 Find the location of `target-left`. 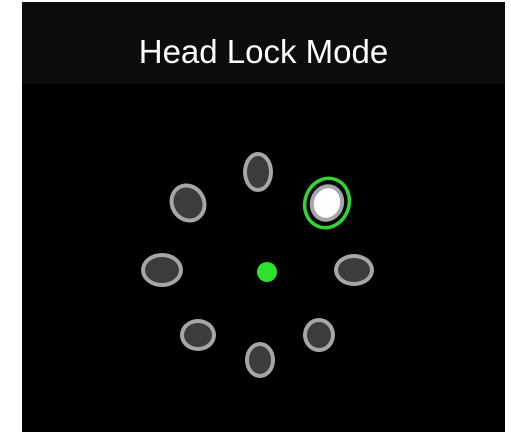

target-left is located at coordinates (162, 270).